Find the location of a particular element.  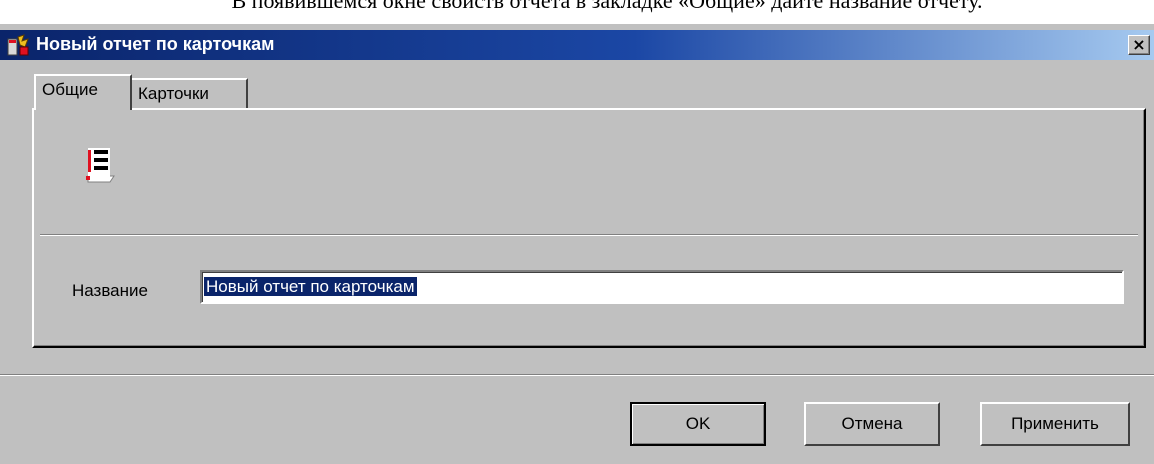

tab-cards: Карточки is located at coordinates (190, 93).